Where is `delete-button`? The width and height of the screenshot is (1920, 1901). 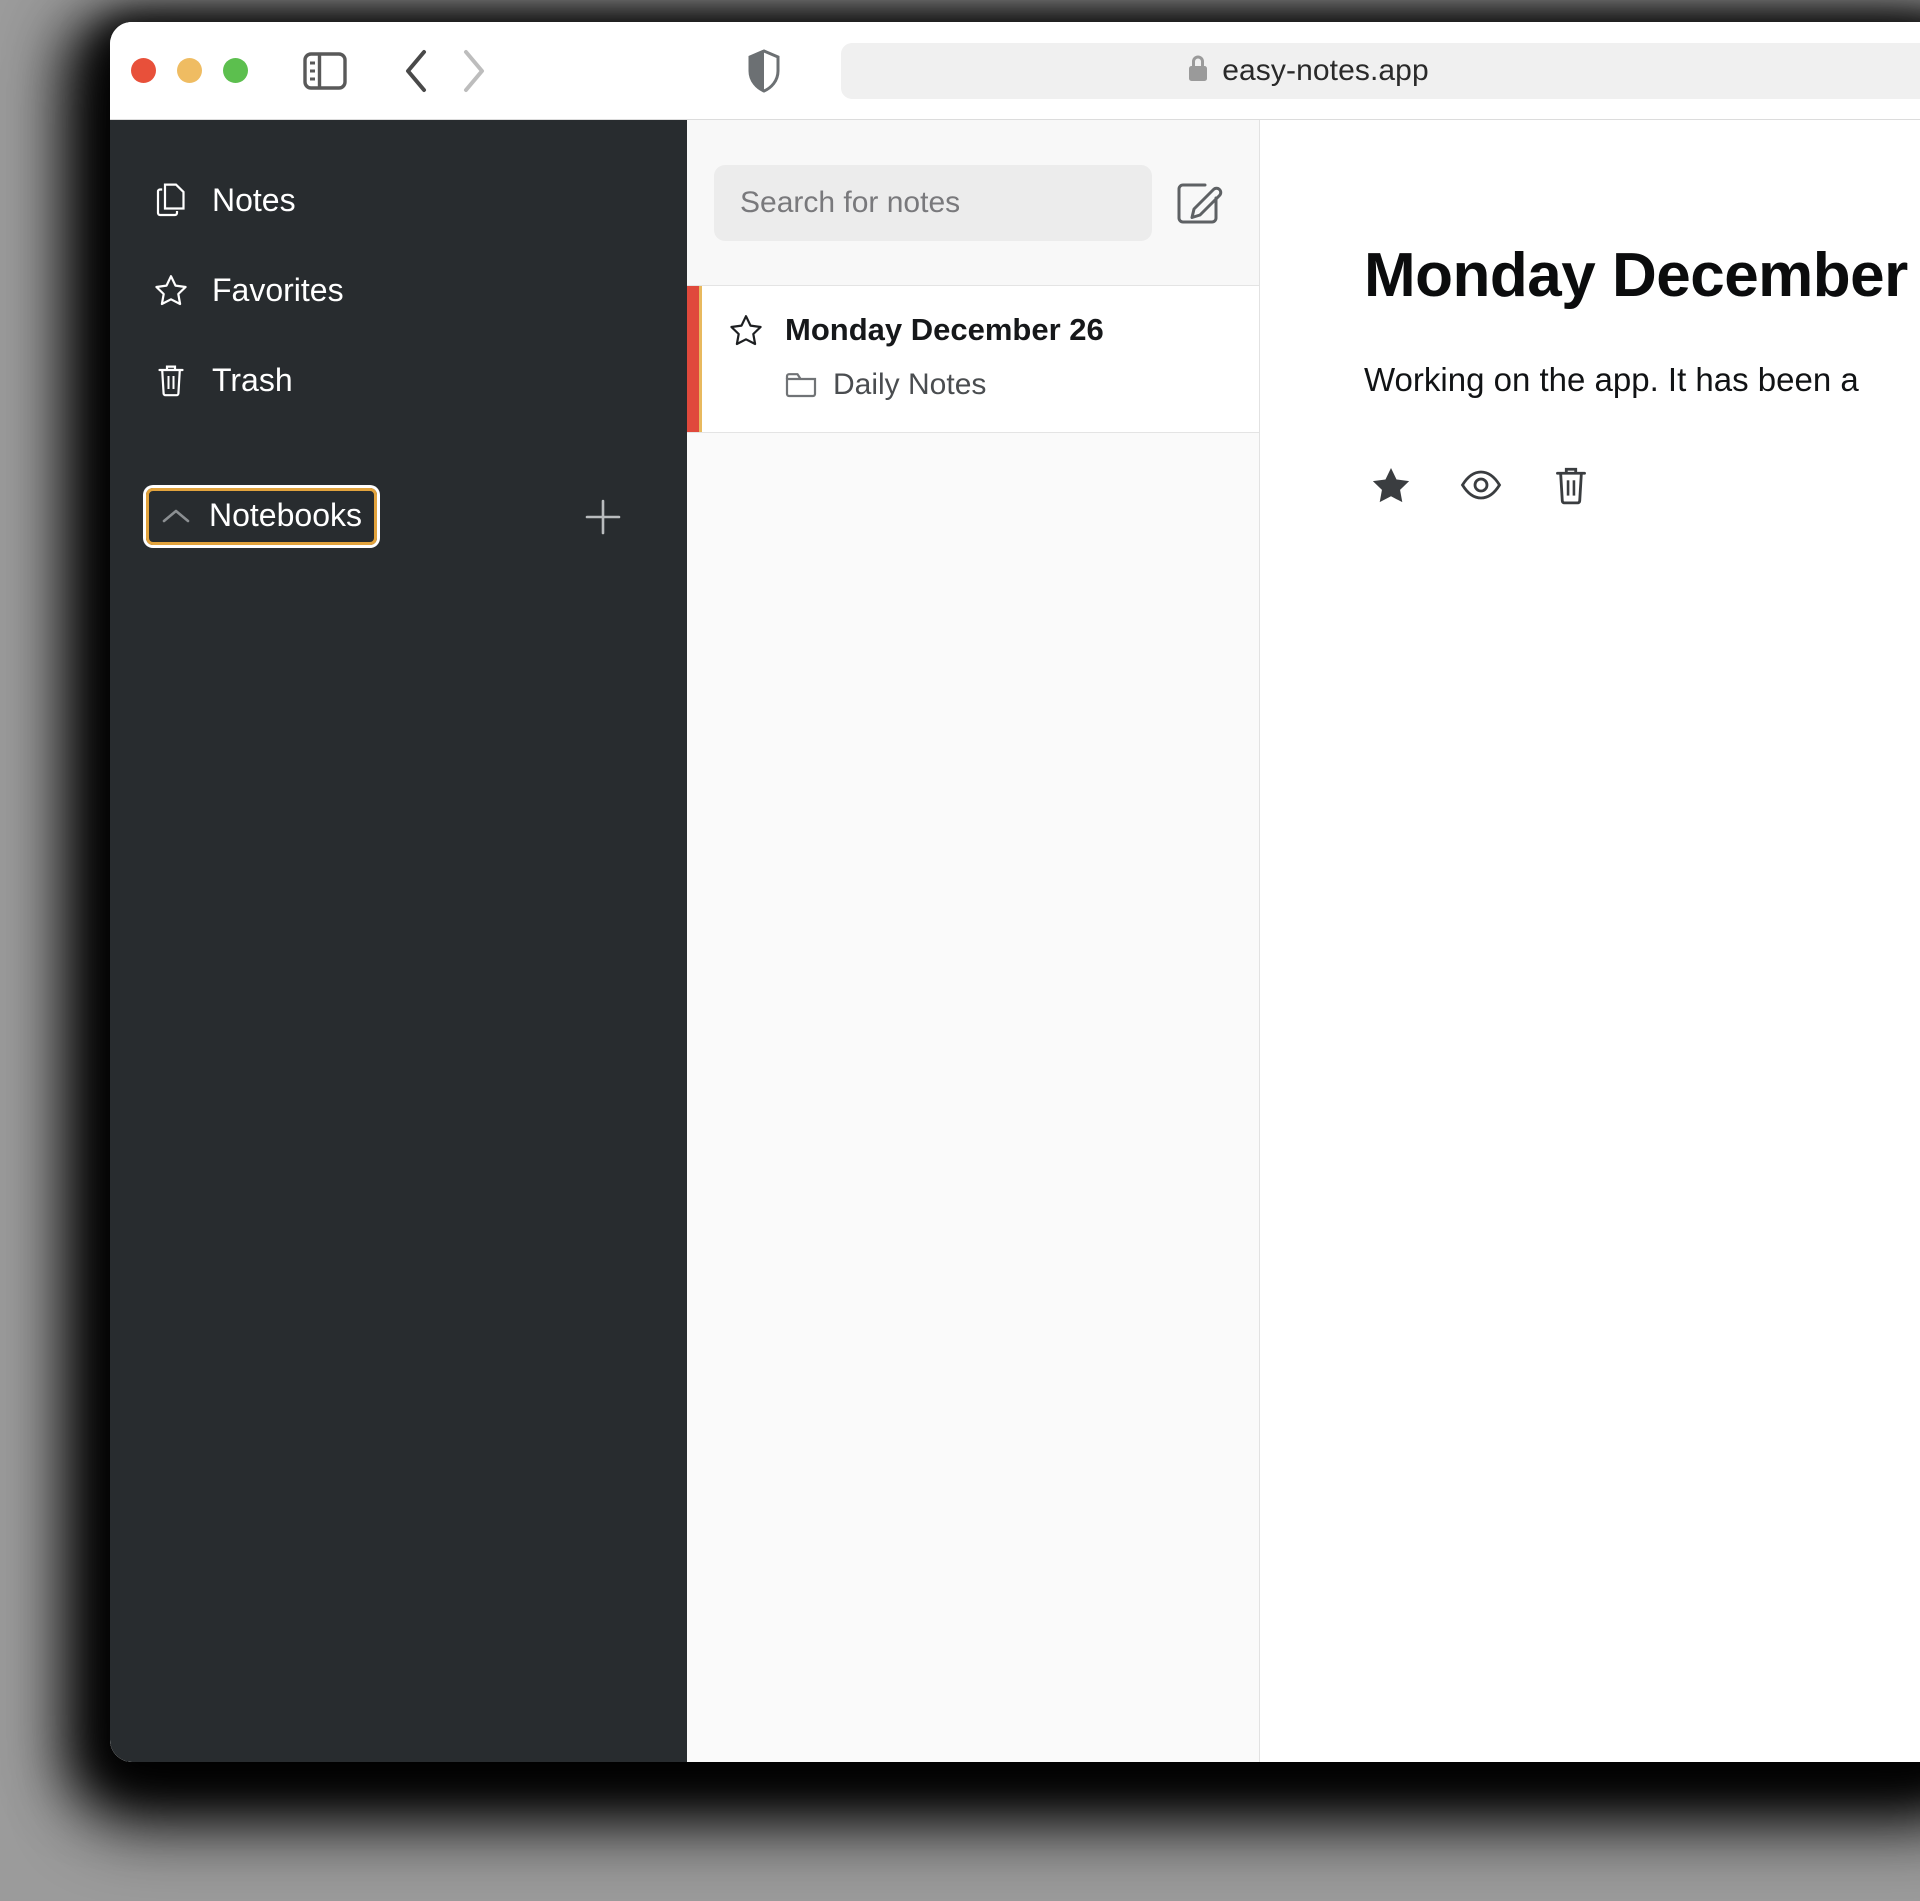
delete-button is located at coordinates (1571, 486).